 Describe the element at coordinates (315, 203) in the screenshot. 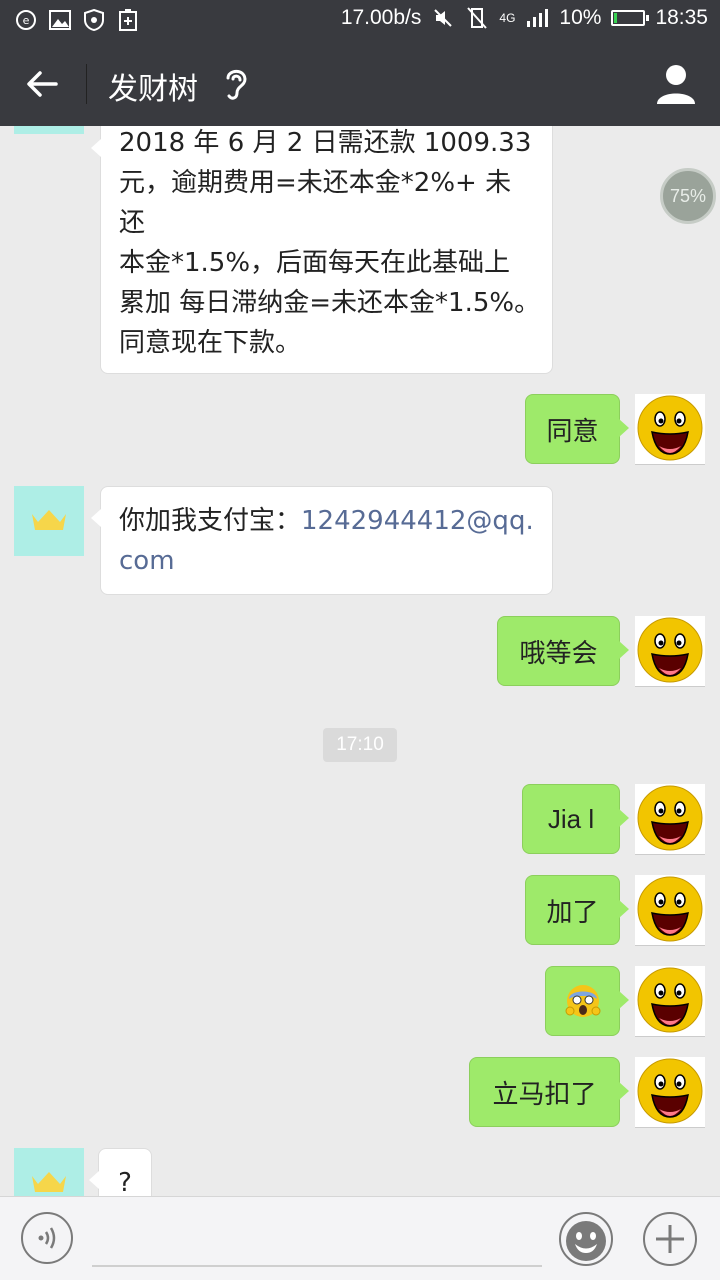

I see `message-line: 元，逾期费用=未还本金*2%+ 未还` at that location.